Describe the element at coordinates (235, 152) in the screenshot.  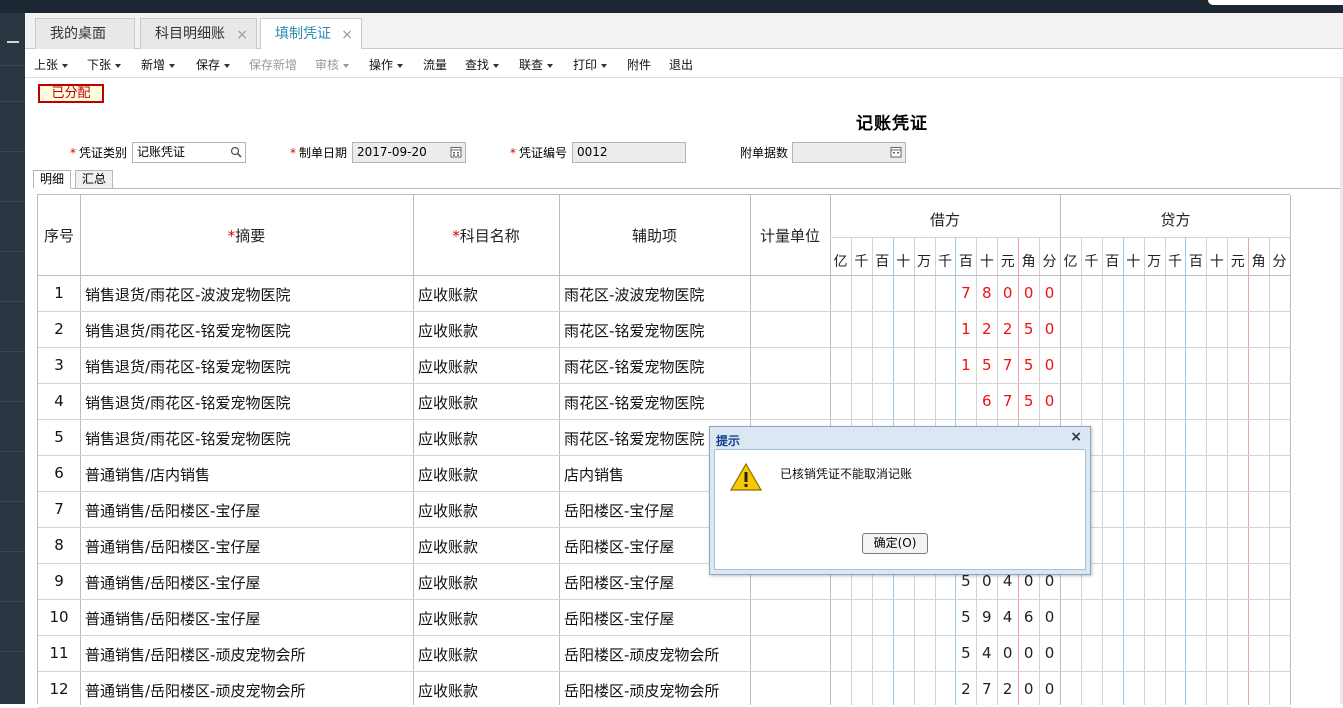
I see `search-icon` at that location.